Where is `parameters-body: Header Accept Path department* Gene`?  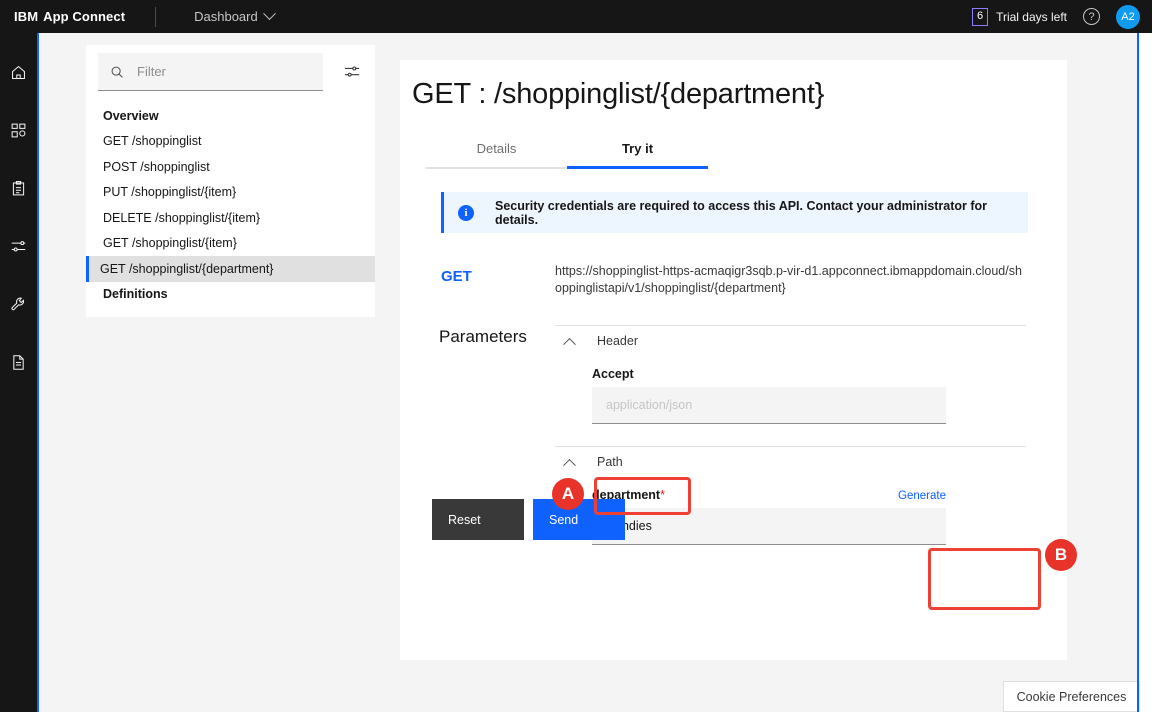
parameters-body: Header Accept Path department* Gene is located at coordinates (790, 435).